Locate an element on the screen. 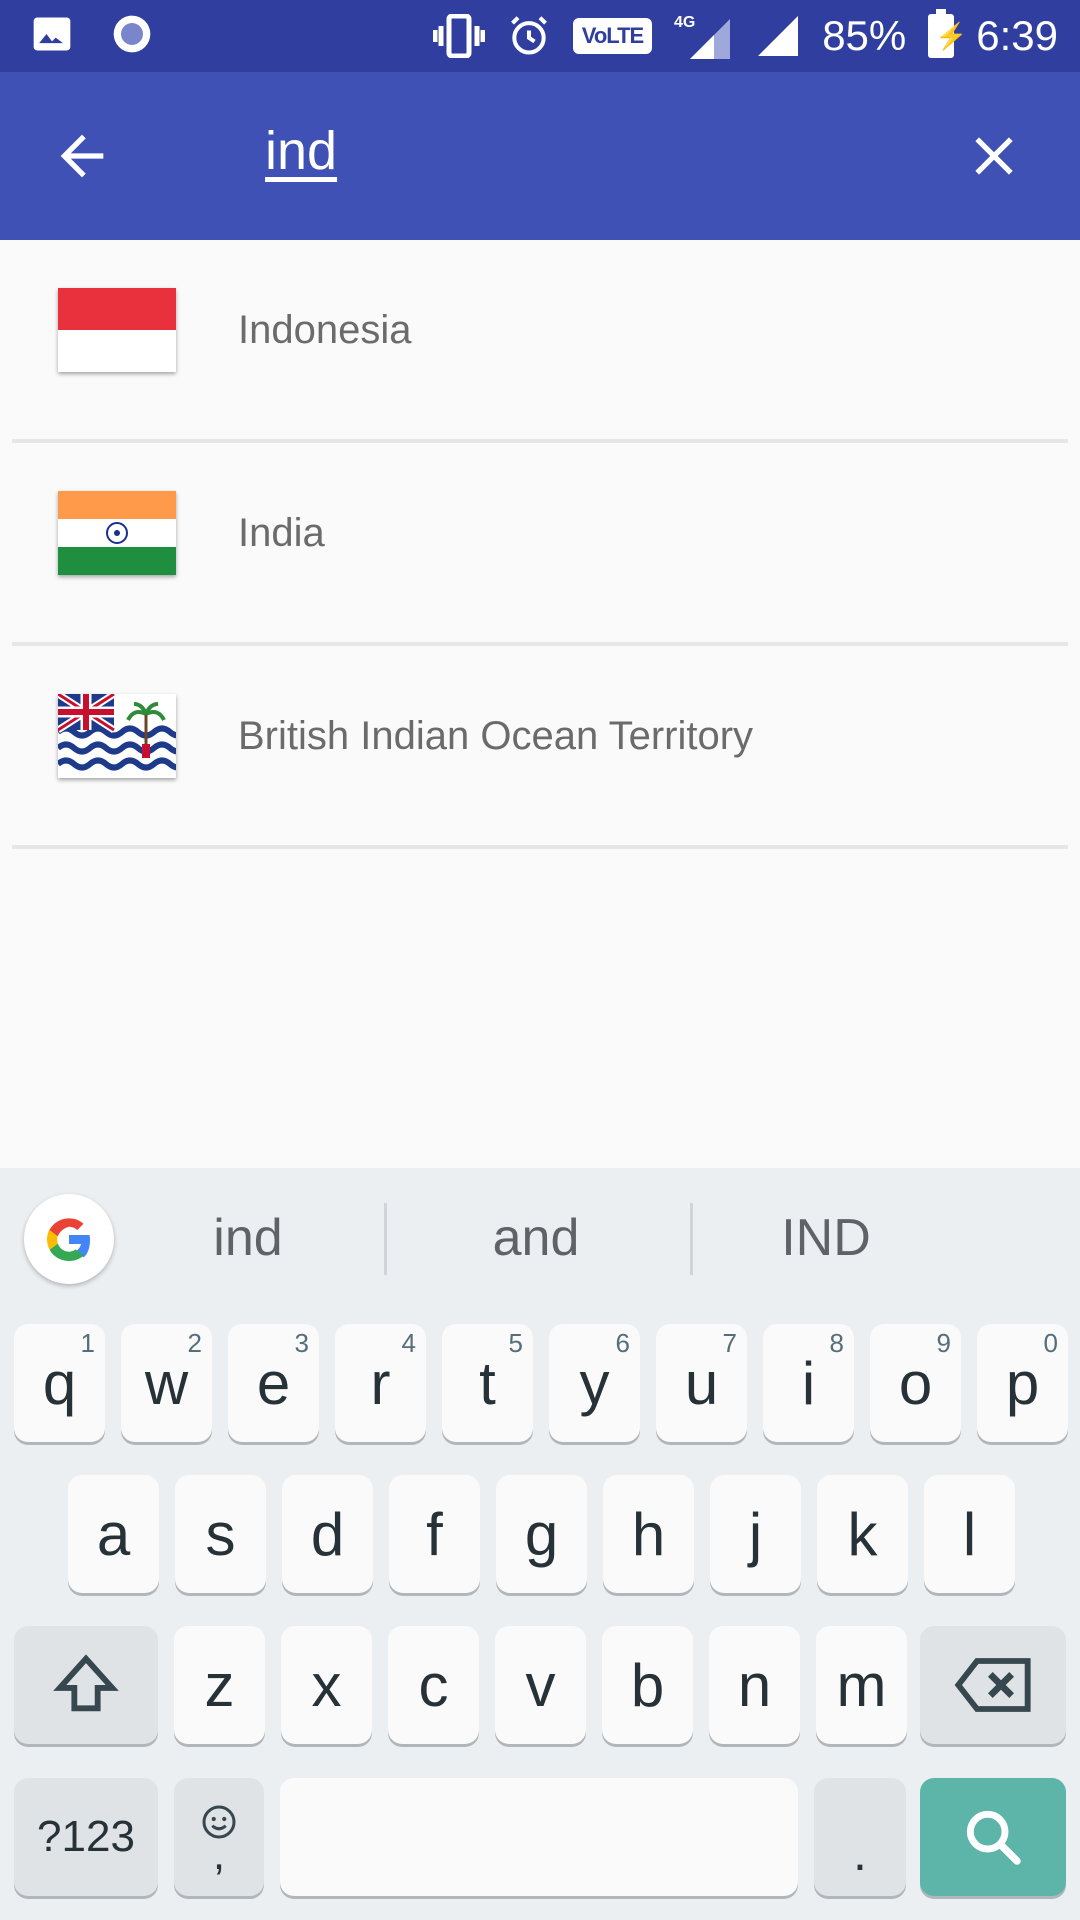  biot-flag is located at coordinates (117, 736).